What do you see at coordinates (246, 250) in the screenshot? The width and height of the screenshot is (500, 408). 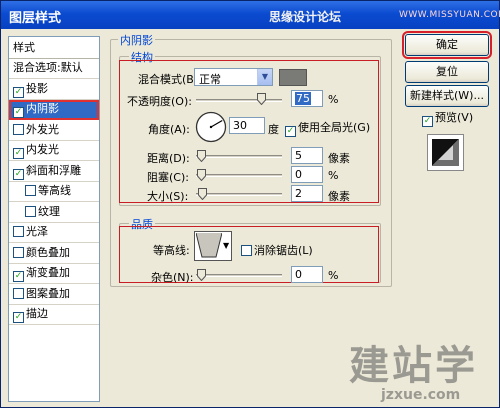 I see `antialias-checkbox` at bounding box center [246, 250].